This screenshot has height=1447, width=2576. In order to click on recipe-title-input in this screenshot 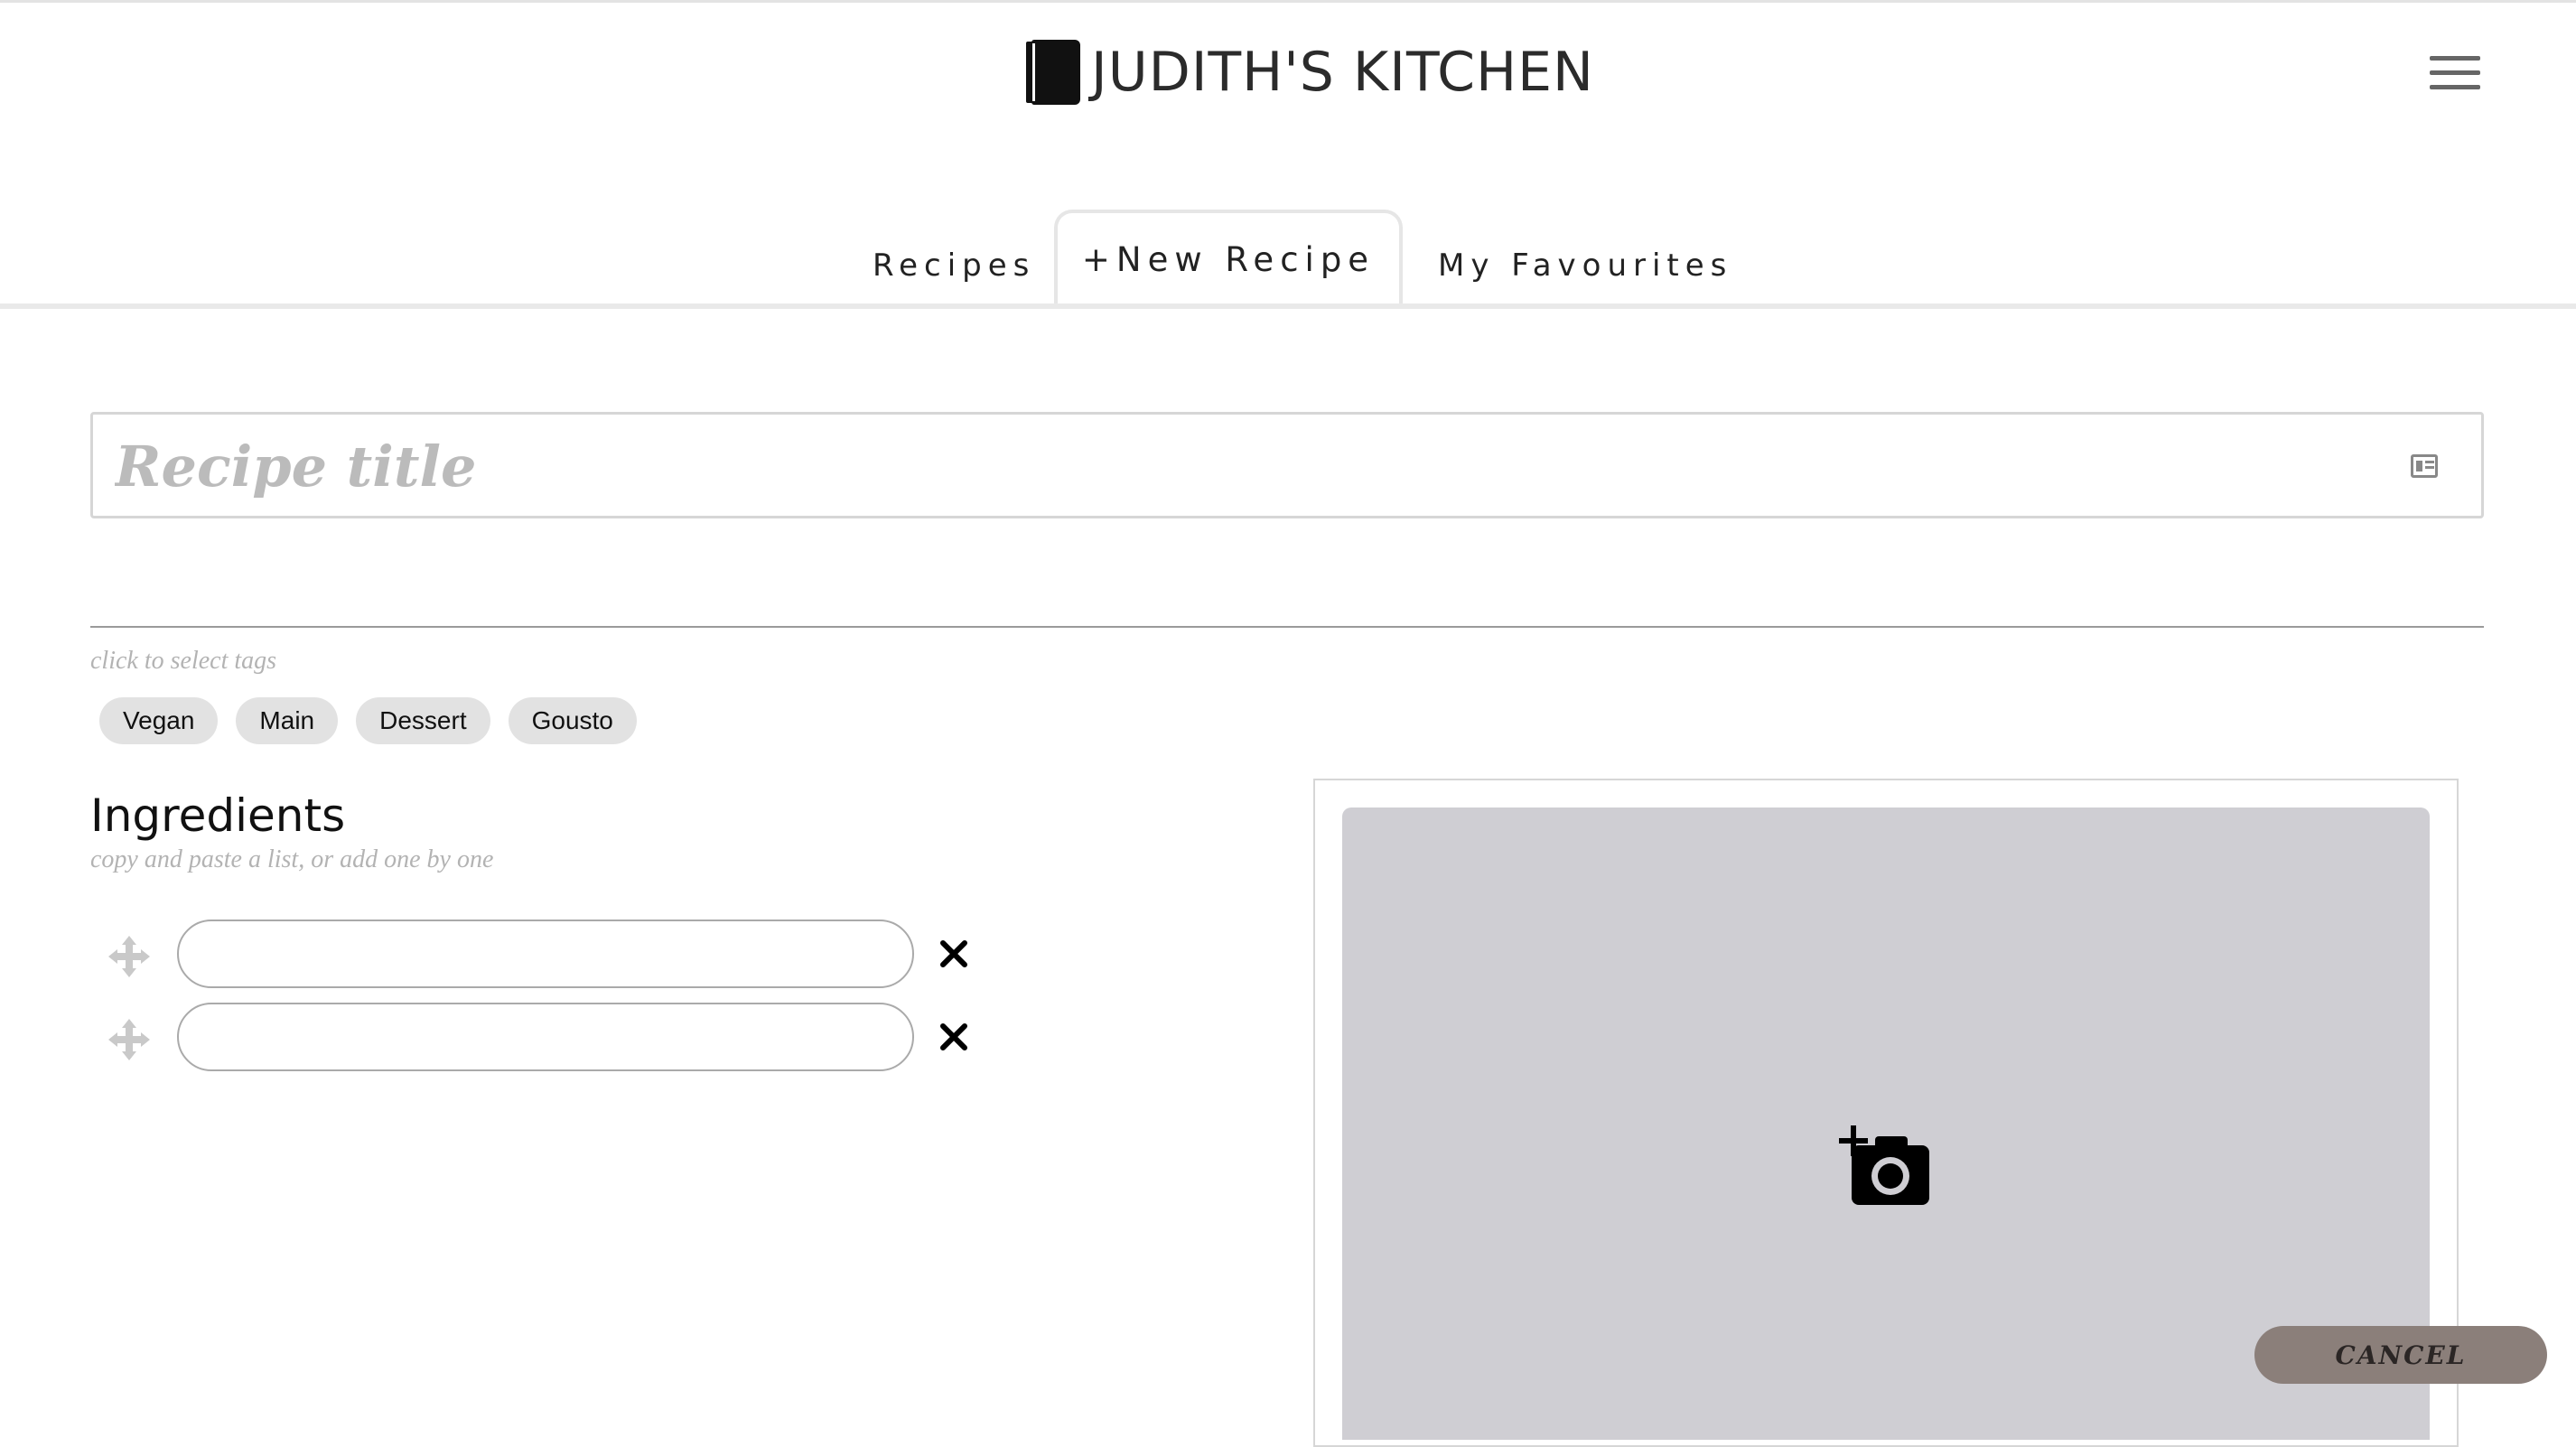, I will do `click(1244, 466)`.